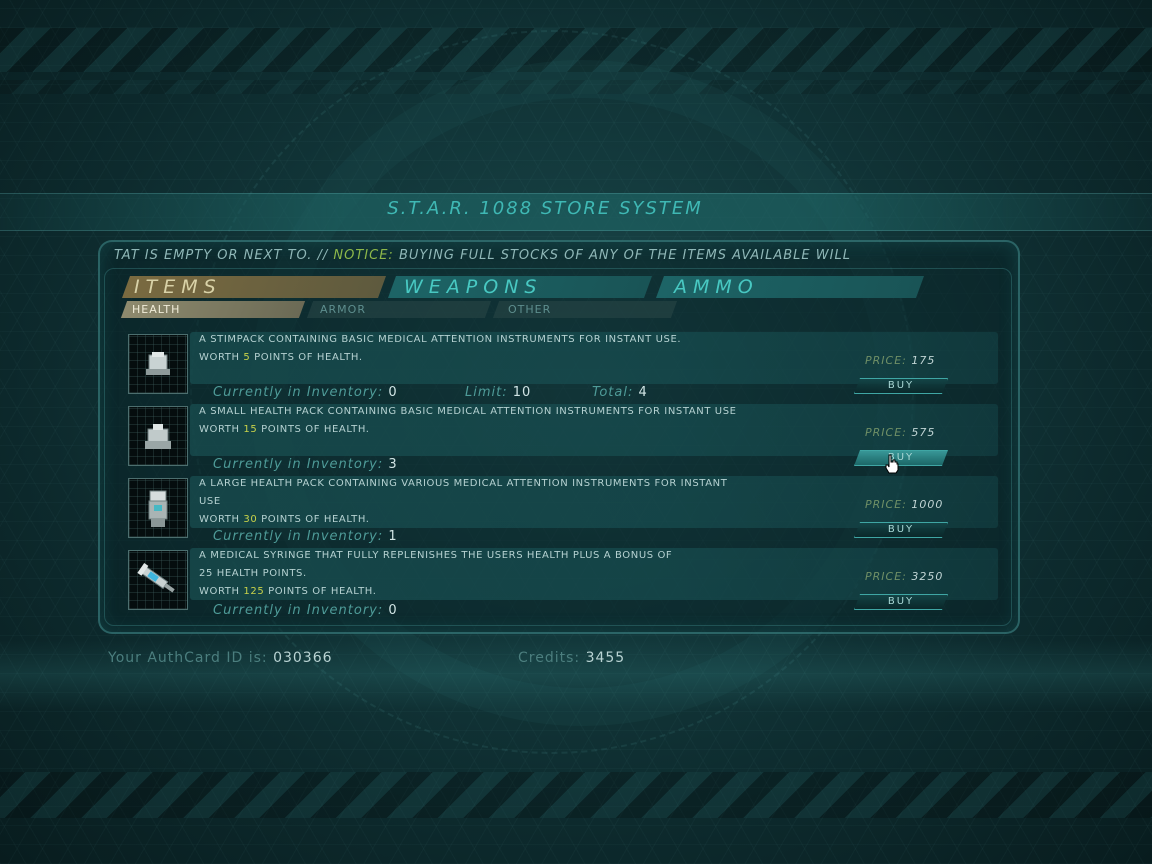  Describe the element at coordinates (221, 255) in the screenshot. I see `ticker-lead: TAT IS EMPTY OR NEXT TO. //` at that location.